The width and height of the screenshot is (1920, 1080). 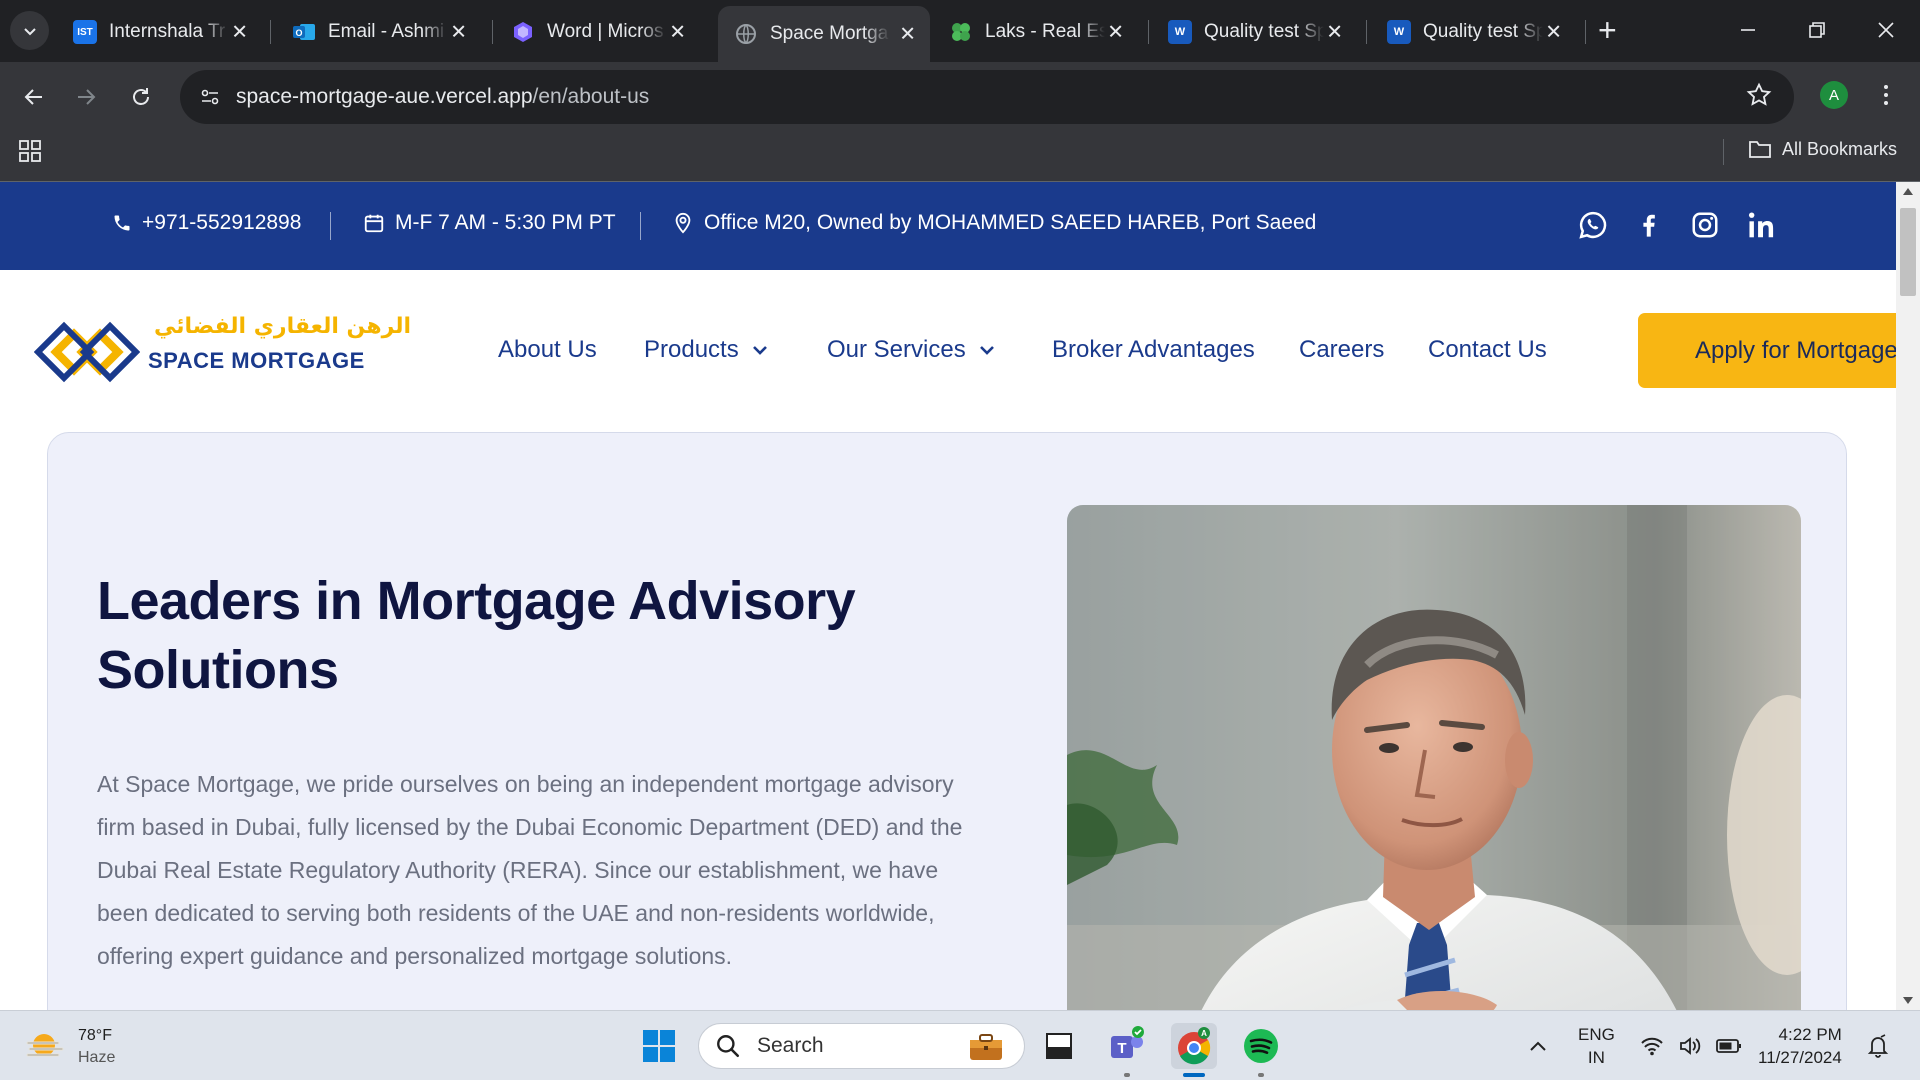 What do you see at coordinates (1763, 225) in the screenshot?
I see `linkedin-icon` at bounding box center [1763, 225].